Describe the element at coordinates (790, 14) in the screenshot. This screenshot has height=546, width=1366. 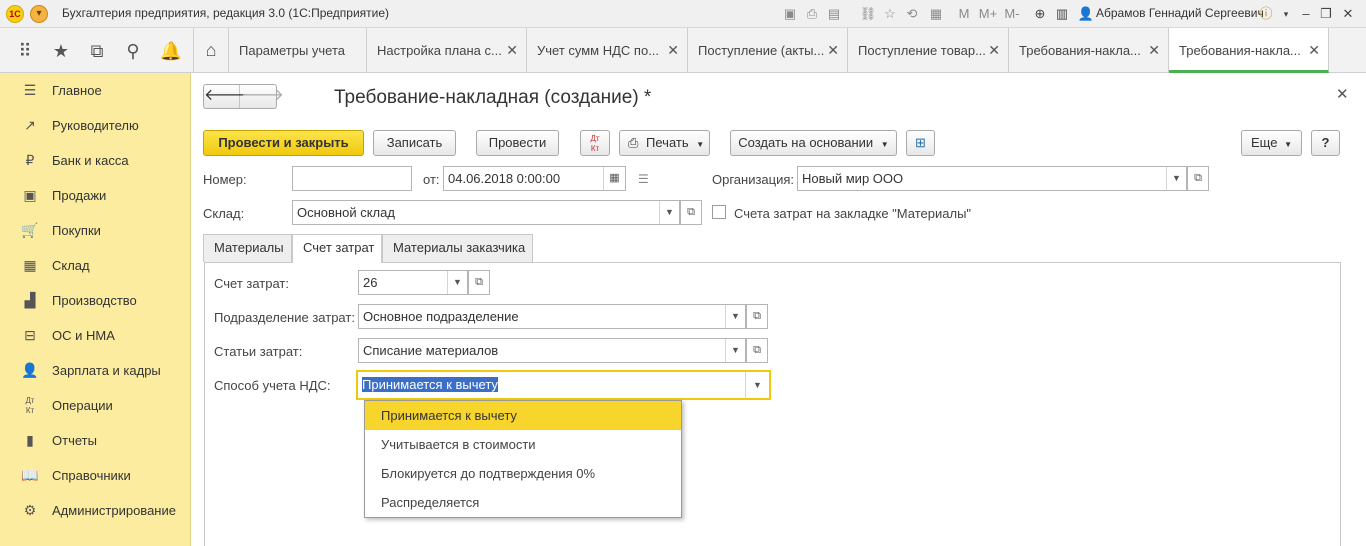
I see `save-icon: ▣` at that location.